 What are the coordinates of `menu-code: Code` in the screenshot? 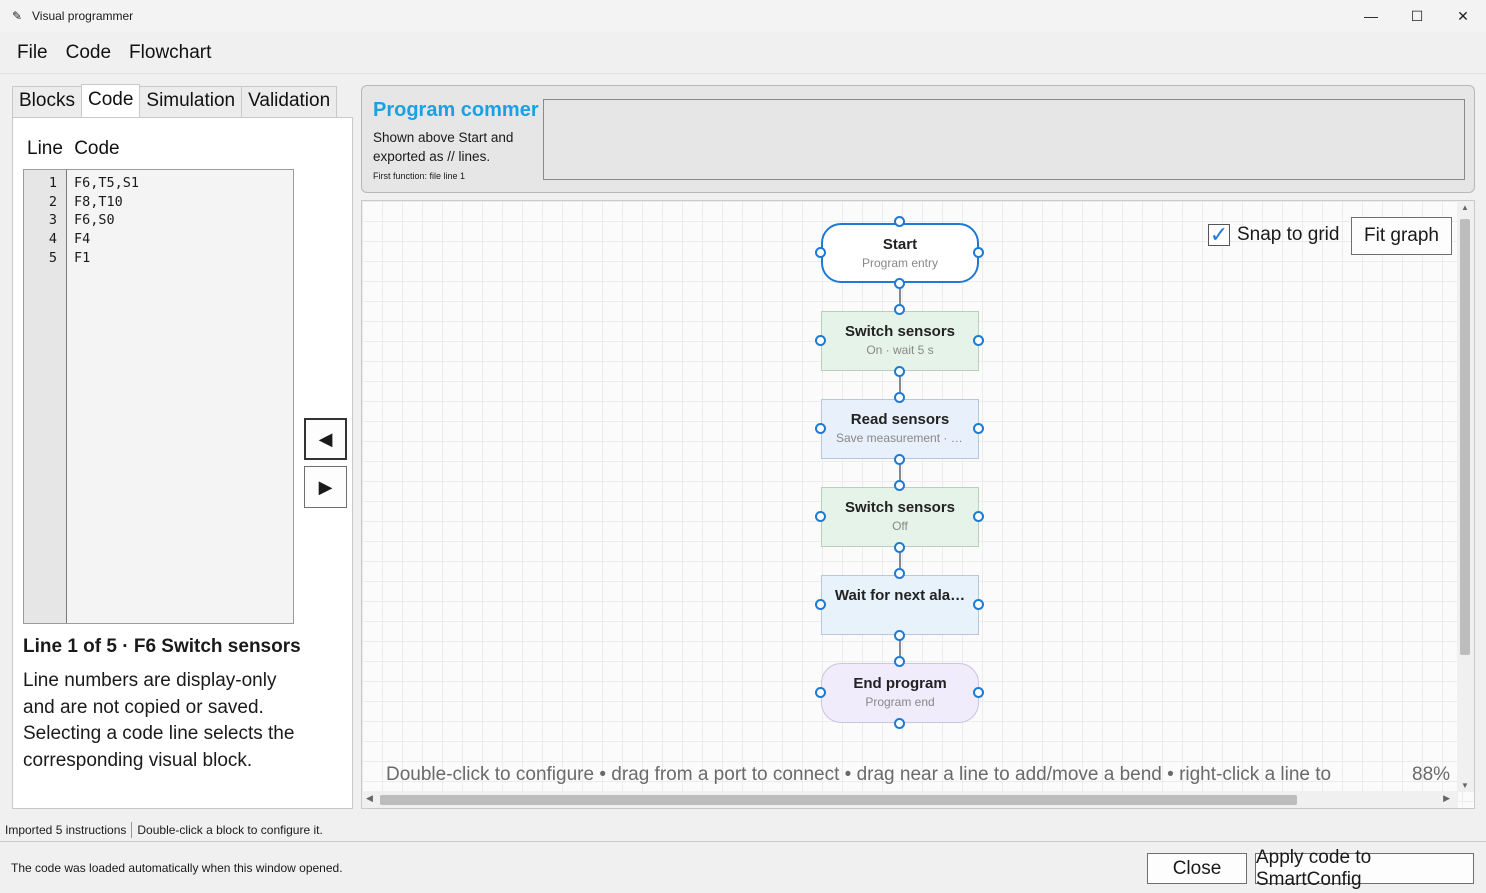 It's located at (88, 53).